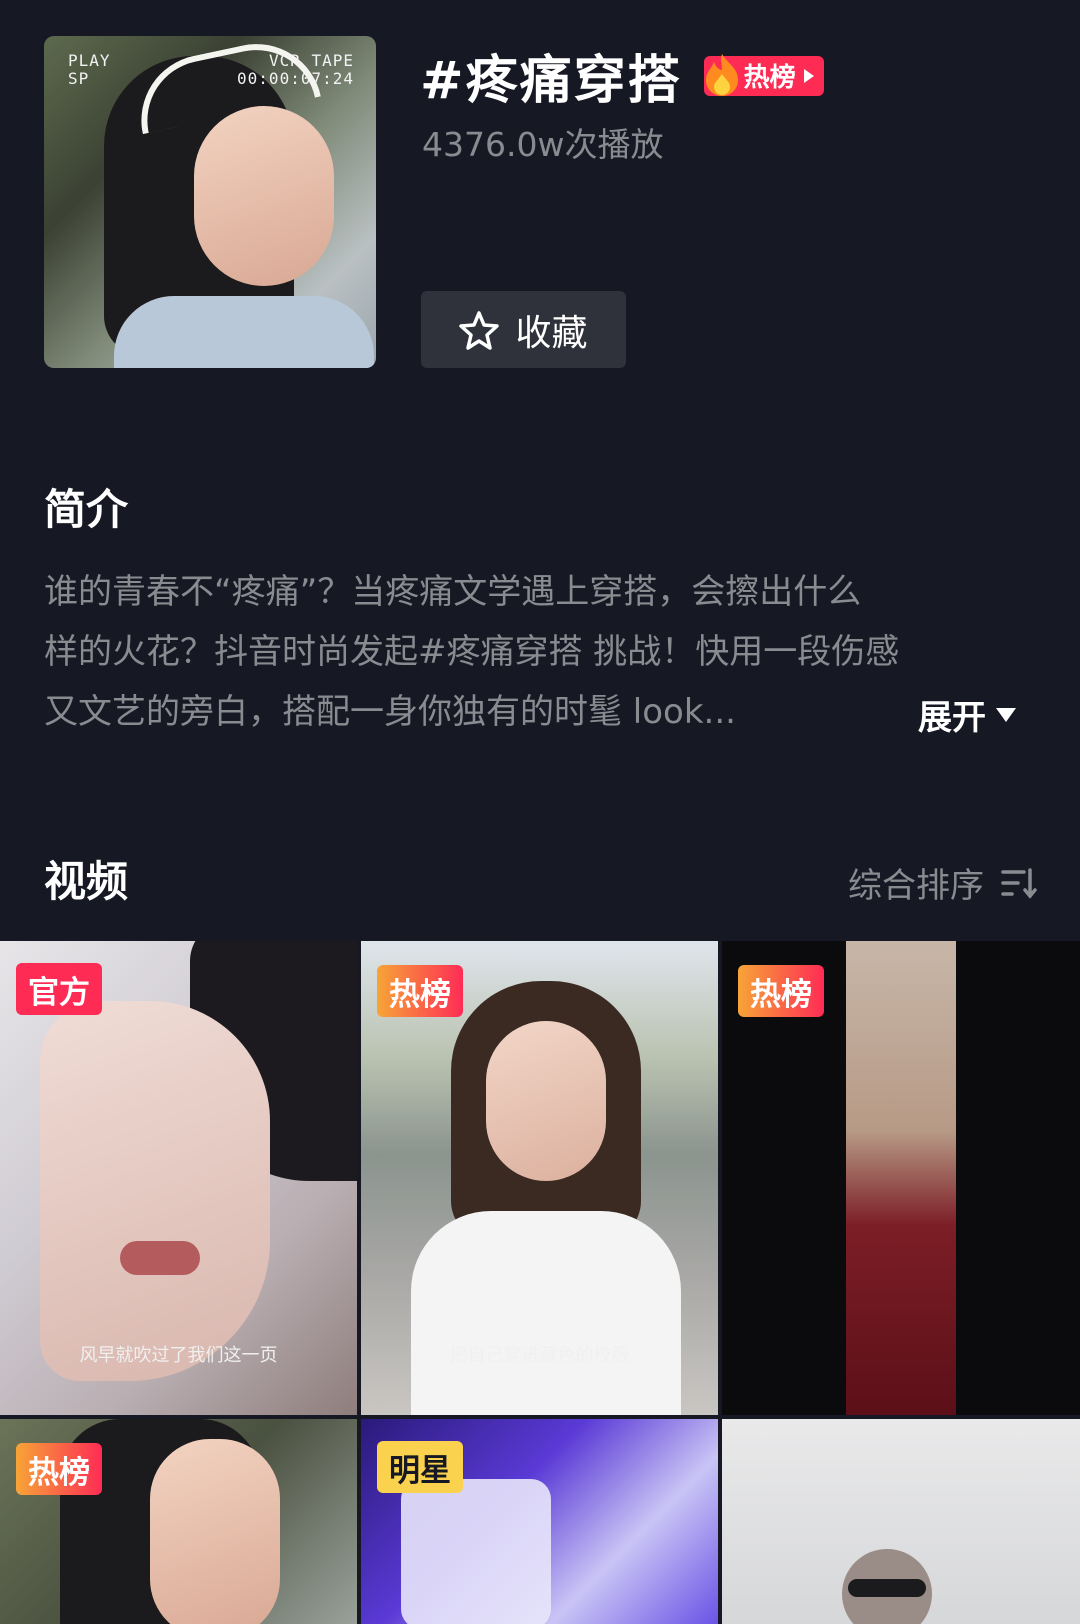 This screenshot has width=1080, height=1624. I want to click on hot-list-badge: 热榜, so click(763, 74).